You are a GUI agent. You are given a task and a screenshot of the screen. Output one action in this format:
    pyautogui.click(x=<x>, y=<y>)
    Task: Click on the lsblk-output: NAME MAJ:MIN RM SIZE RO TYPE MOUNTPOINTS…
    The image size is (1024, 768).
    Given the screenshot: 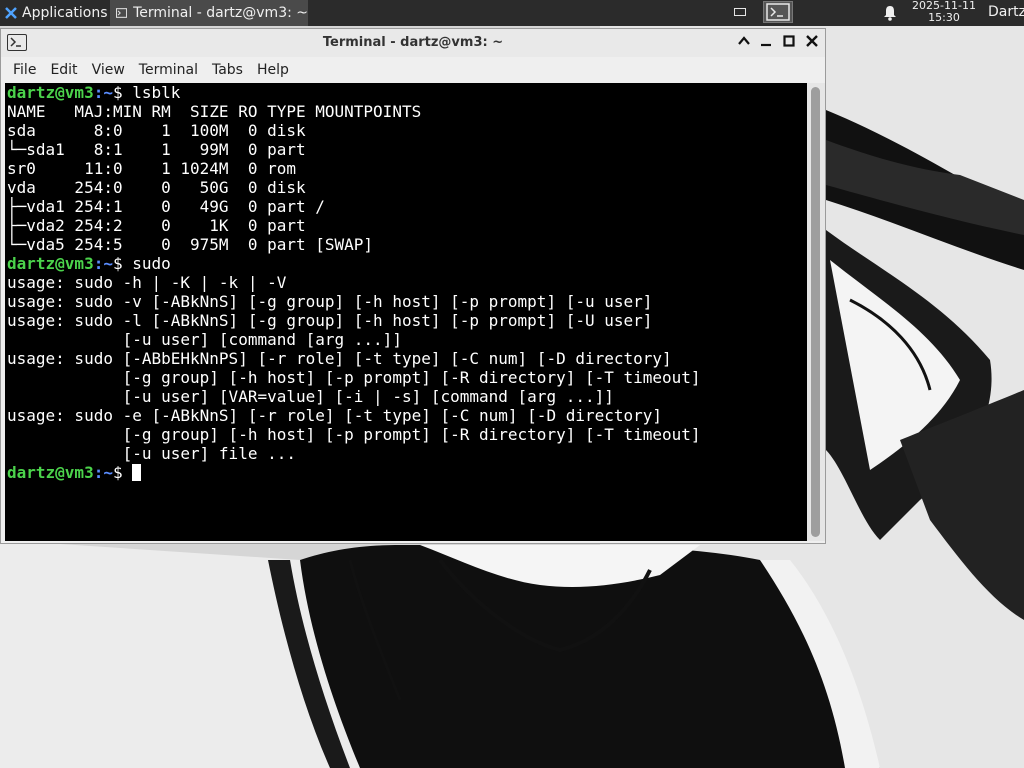 What is the action you would take?
    pyautogui.click(x=214, y=178)
    